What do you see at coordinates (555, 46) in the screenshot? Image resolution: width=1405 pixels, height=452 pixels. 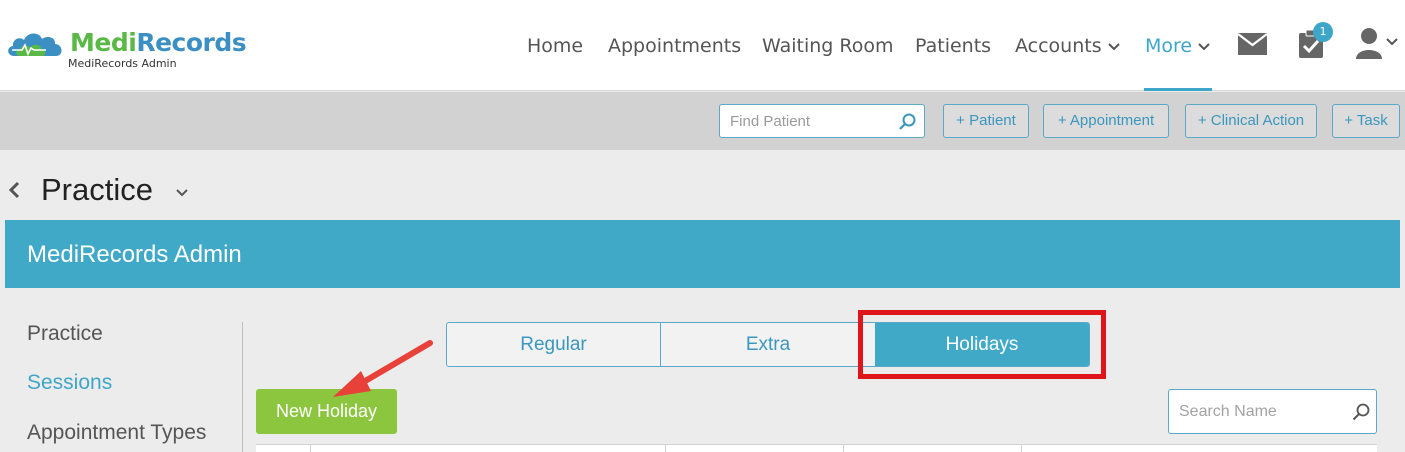 I see `nav-home: Home` at bounding box center [555, 46].